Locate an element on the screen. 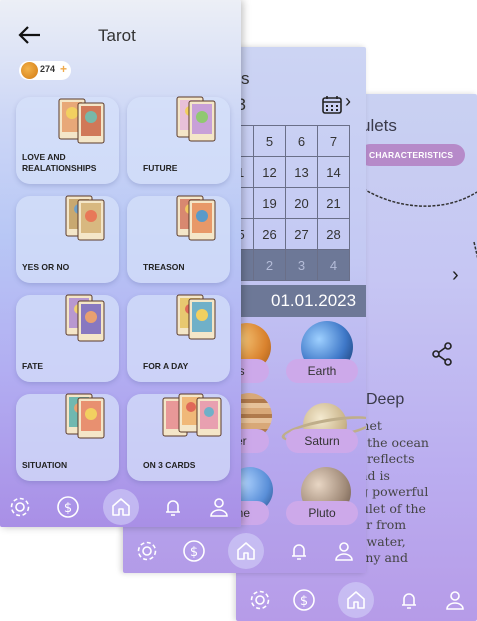  coin-icon is located at coordinates (29, 70).